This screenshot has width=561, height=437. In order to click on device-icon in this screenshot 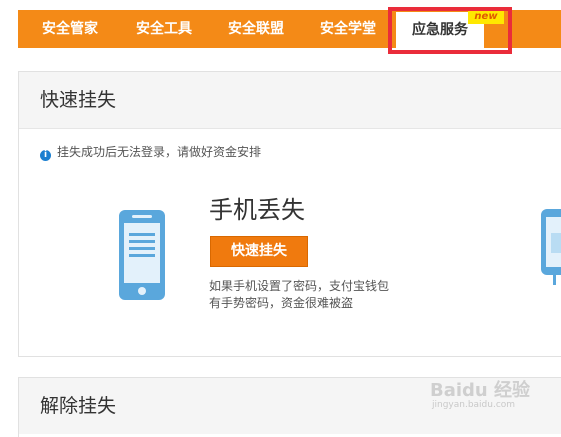, I will do `click(551, 251)`.